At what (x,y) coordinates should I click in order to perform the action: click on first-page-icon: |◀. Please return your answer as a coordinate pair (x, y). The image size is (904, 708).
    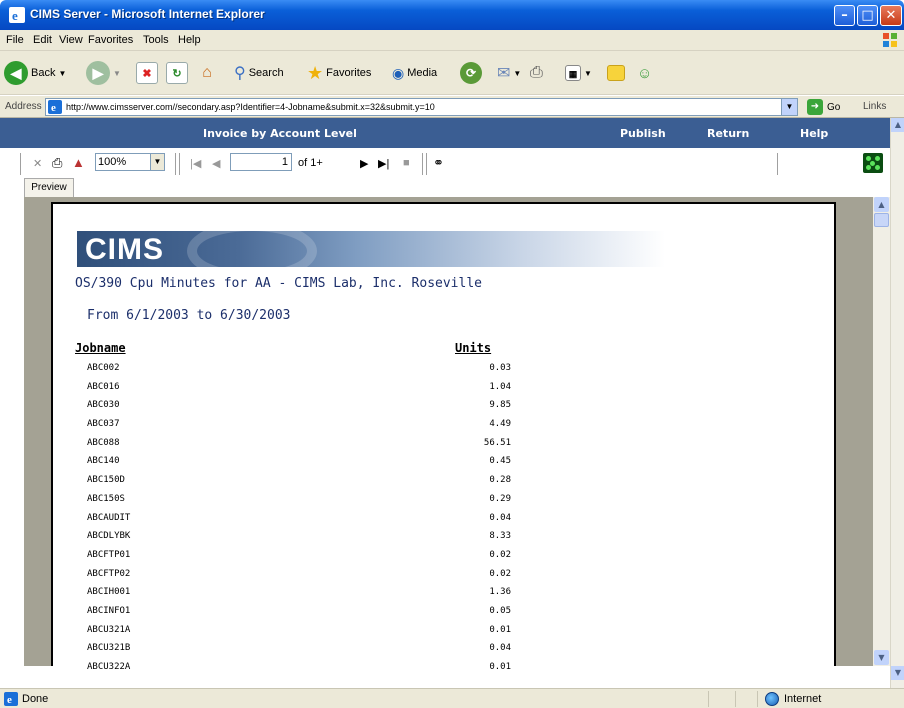
    Looking at the image, I should click on (195, 163).